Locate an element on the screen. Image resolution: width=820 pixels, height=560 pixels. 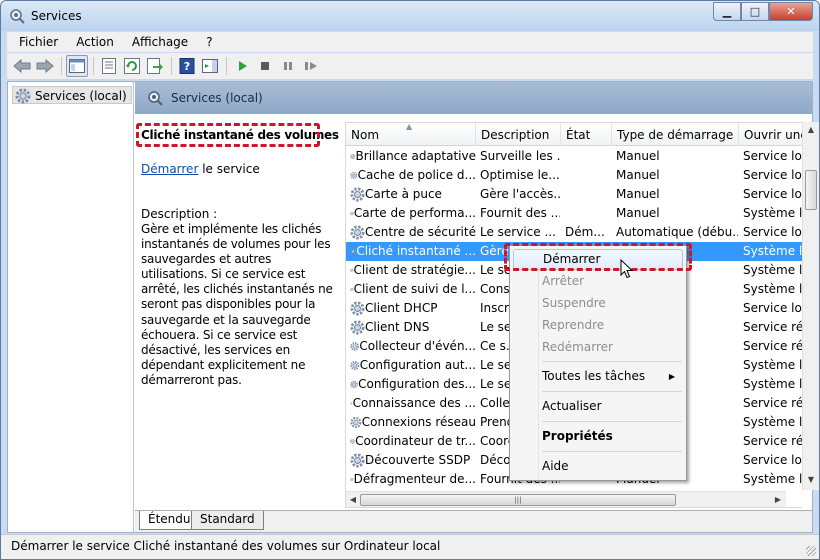
vertical-scroll-thumb is located at coordinates (811, 190).